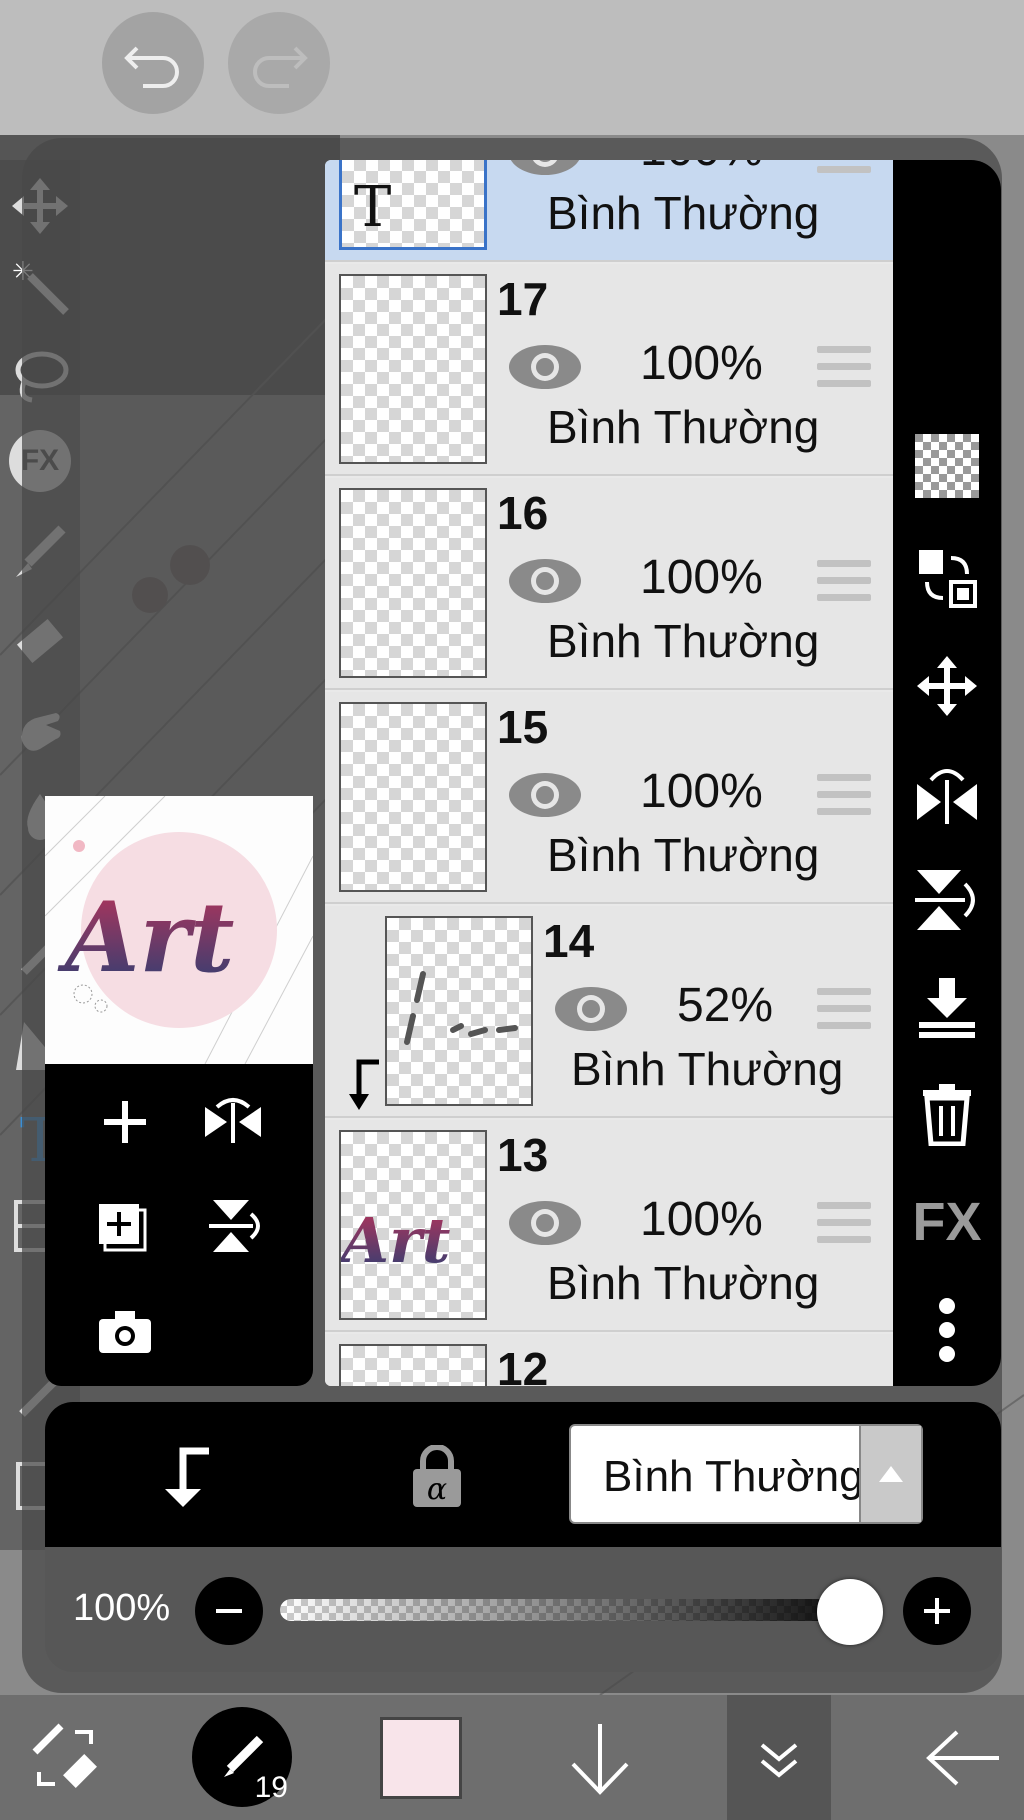 The image size is (1024, 1820). Describe the element at coordinates (947, 686) in the screenshot. I see `move-layer-button` at that location.